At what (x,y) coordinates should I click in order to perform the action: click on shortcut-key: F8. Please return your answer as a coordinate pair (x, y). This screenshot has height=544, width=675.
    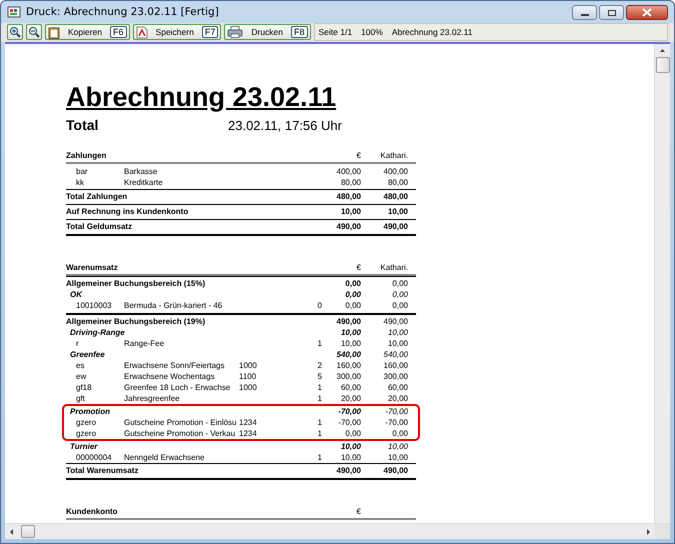
    Looking at the image, I should click on (299, 32).